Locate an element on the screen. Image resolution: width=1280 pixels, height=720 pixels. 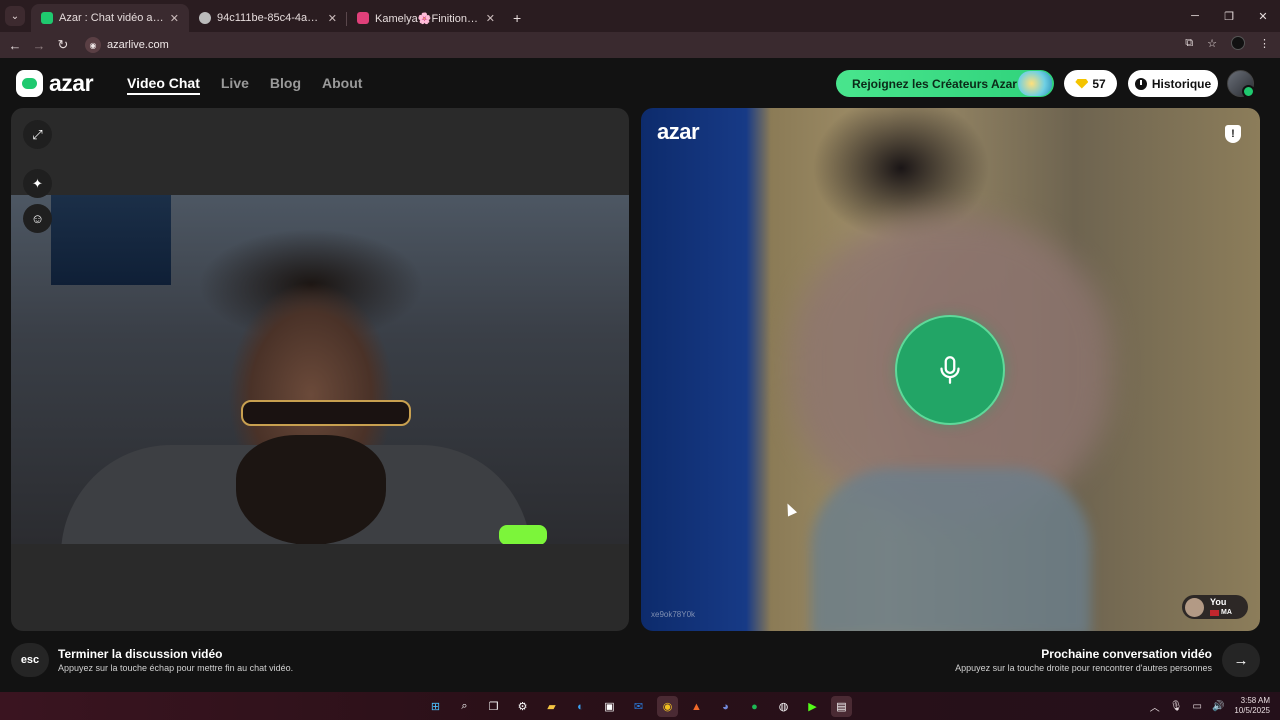
sparkle-effects-icon: ✦ is located at coordinates (37, 183).